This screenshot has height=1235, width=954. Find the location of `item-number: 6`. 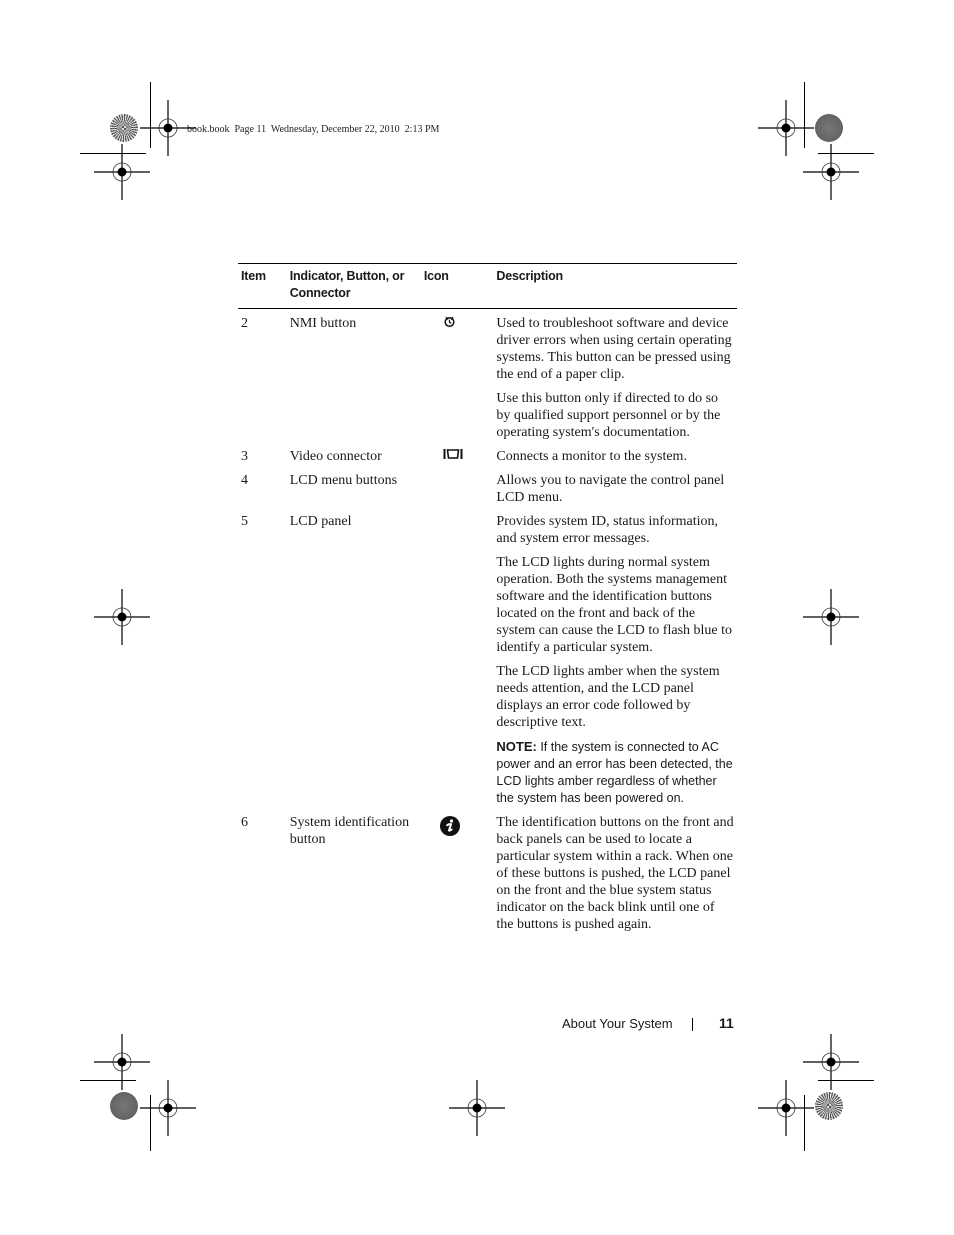

item-number: 6 is located at coordinates (244, 822).